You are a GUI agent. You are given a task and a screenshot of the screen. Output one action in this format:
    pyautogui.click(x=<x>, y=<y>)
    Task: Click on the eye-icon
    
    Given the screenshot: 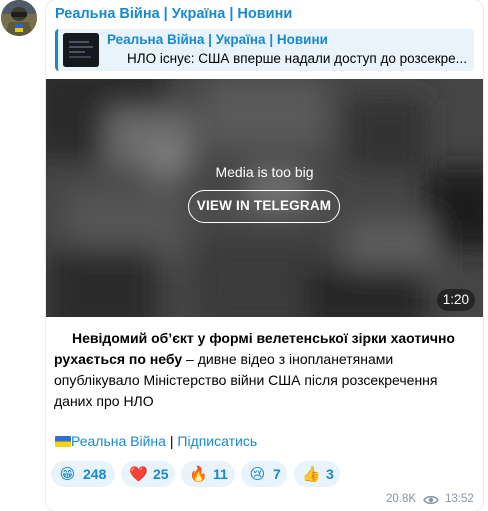 What is the action you would take?
    pyautogui.click(x=431, y=500)
    